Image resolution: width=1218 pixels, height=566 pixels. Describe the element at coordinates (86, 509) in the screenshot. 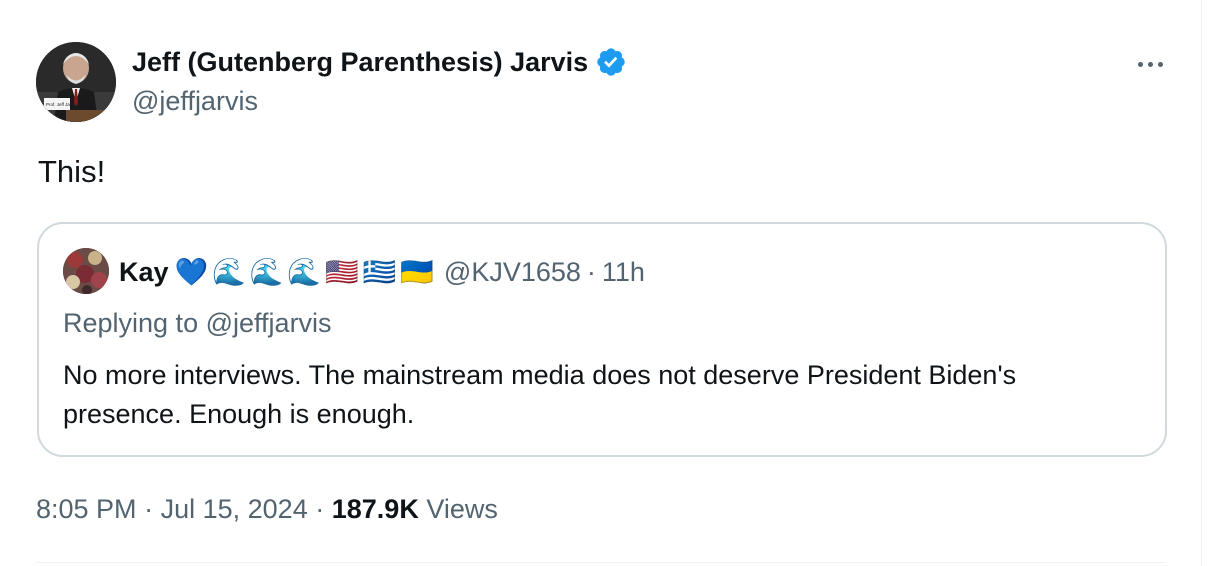

I see `tweet-time: 8:05 PM` at that location.